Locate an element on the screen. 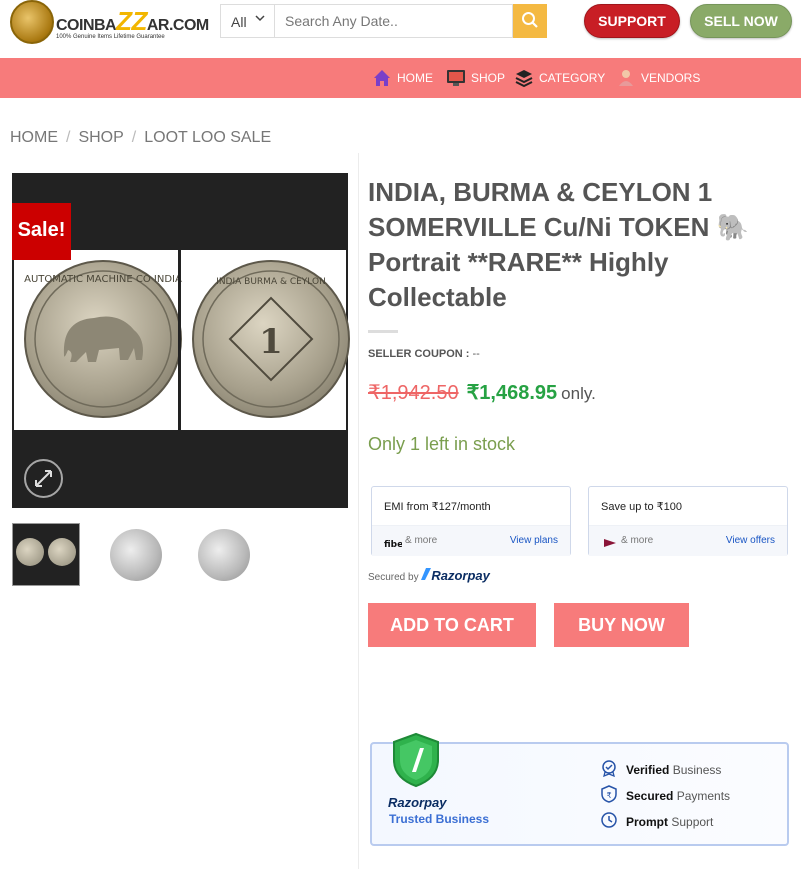 The height and width of the screenshot is (869, 801). fibe-logo-icon: fibe is located at coordinates (393, 545).